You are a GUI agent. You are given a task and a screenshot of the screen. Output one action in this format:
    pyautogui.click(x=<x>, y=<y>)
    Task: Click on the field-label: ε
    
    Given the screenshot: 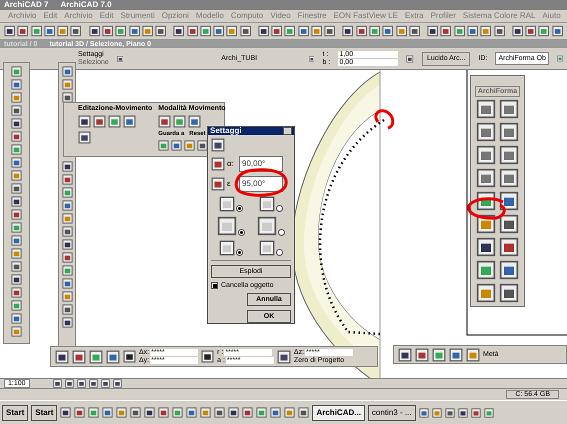 What is the action you would take?
    pyautogui.click(x=229, y=184)
    